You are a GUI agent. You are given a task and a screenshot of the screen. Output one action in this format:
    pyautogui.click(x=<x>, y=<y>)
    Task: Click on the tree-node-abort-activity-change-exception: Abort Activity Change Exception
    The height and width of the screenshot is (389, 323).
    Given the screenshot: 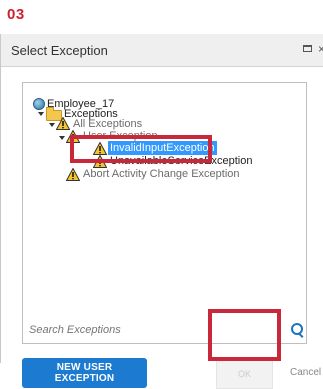 What is the action you would take?
    pyautogui.click(x=161, y=174)
    